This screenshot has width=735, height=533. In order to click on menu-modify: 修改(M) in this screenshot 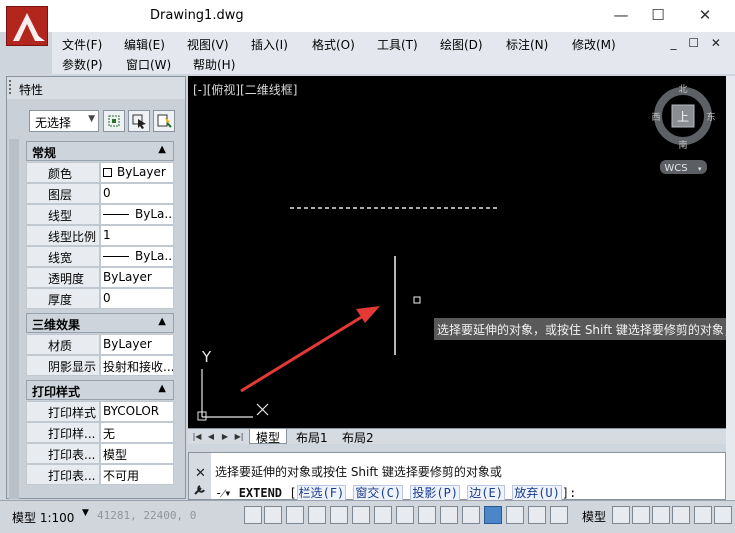, I will do `click(594, 44)`.